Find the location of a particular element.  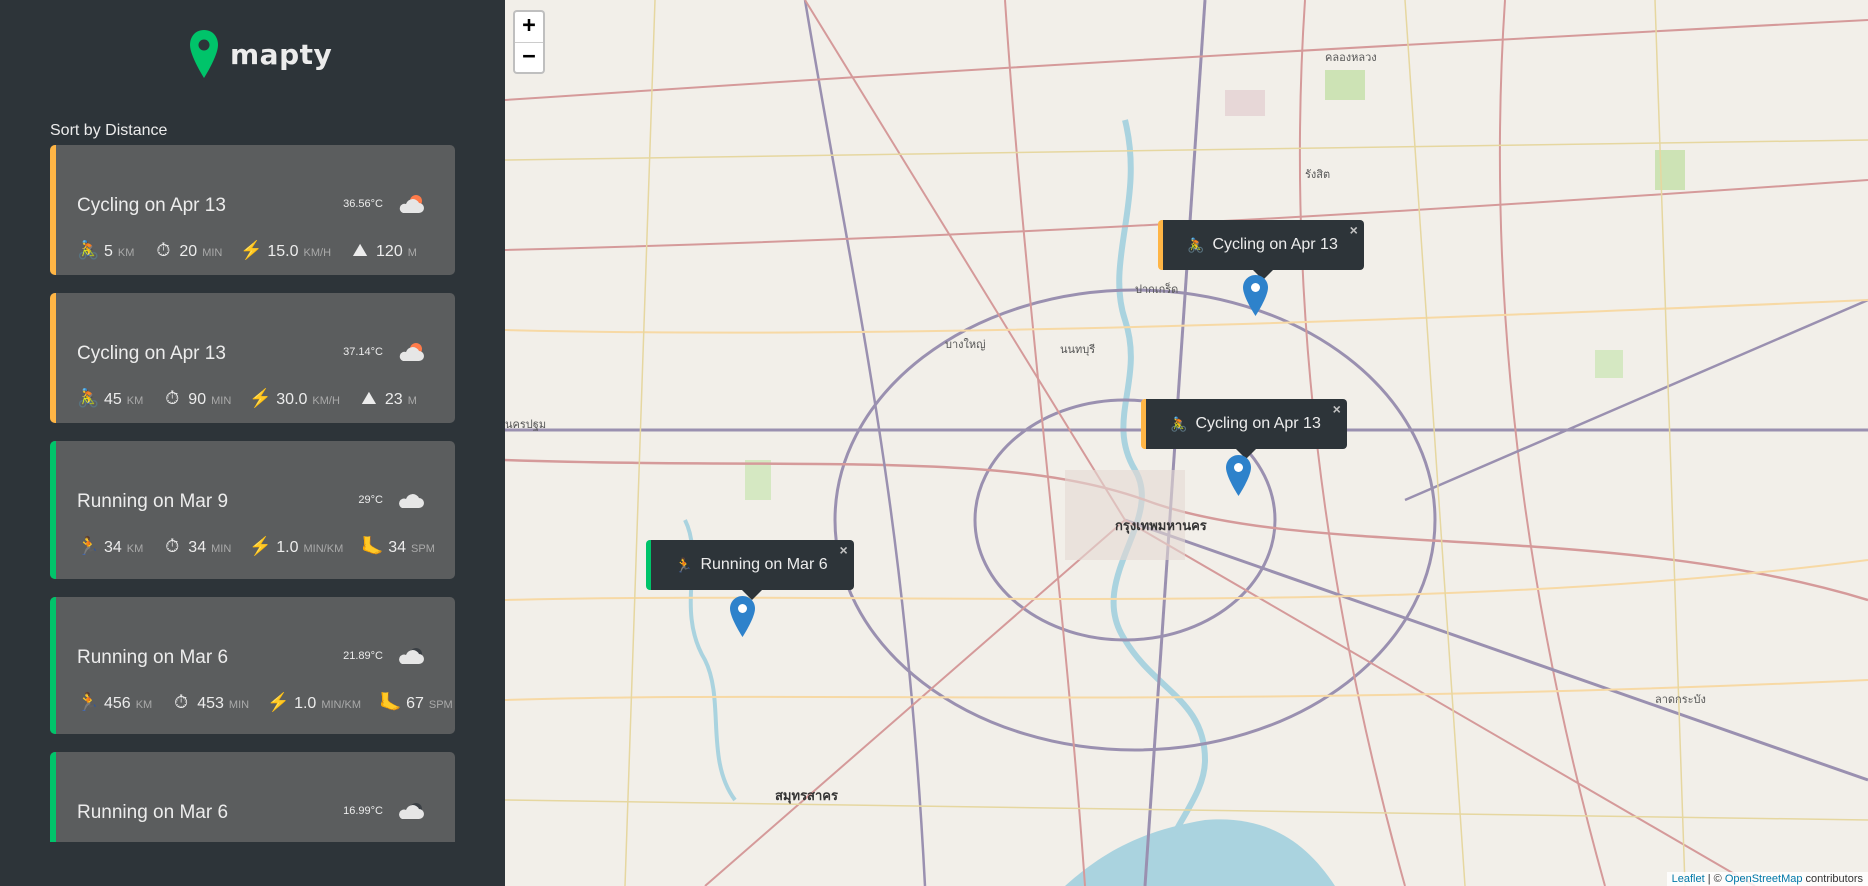

map-label: คลองหลวง is located at coordinates (1351, 57).